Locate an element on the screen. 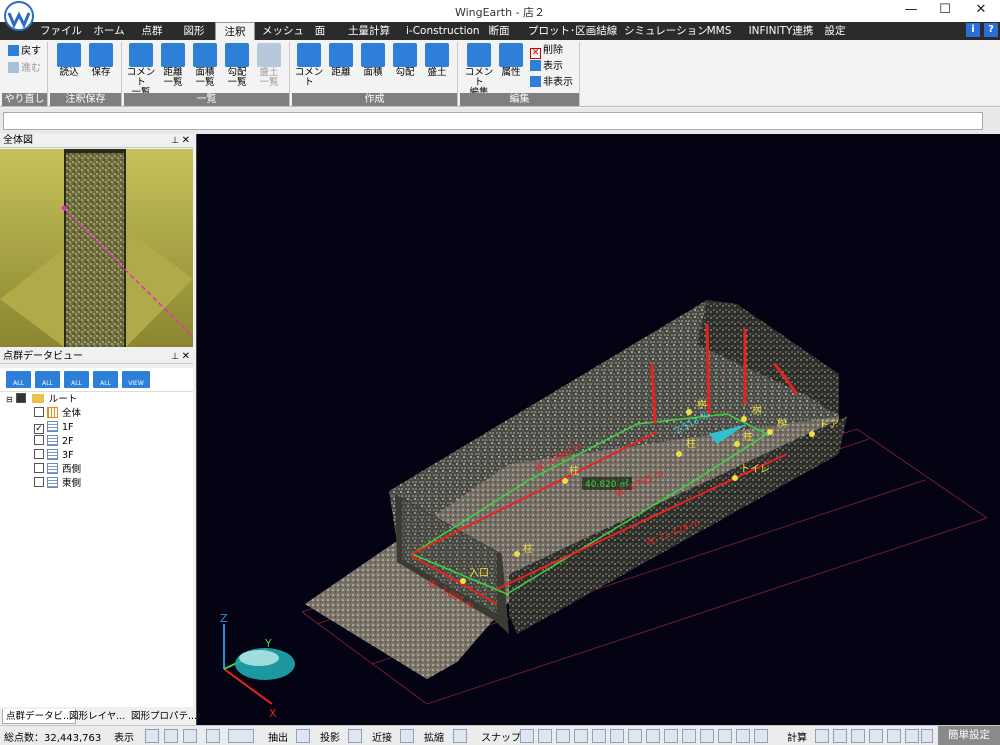  check-all-button: ALL is located at coordinates (76, 379).